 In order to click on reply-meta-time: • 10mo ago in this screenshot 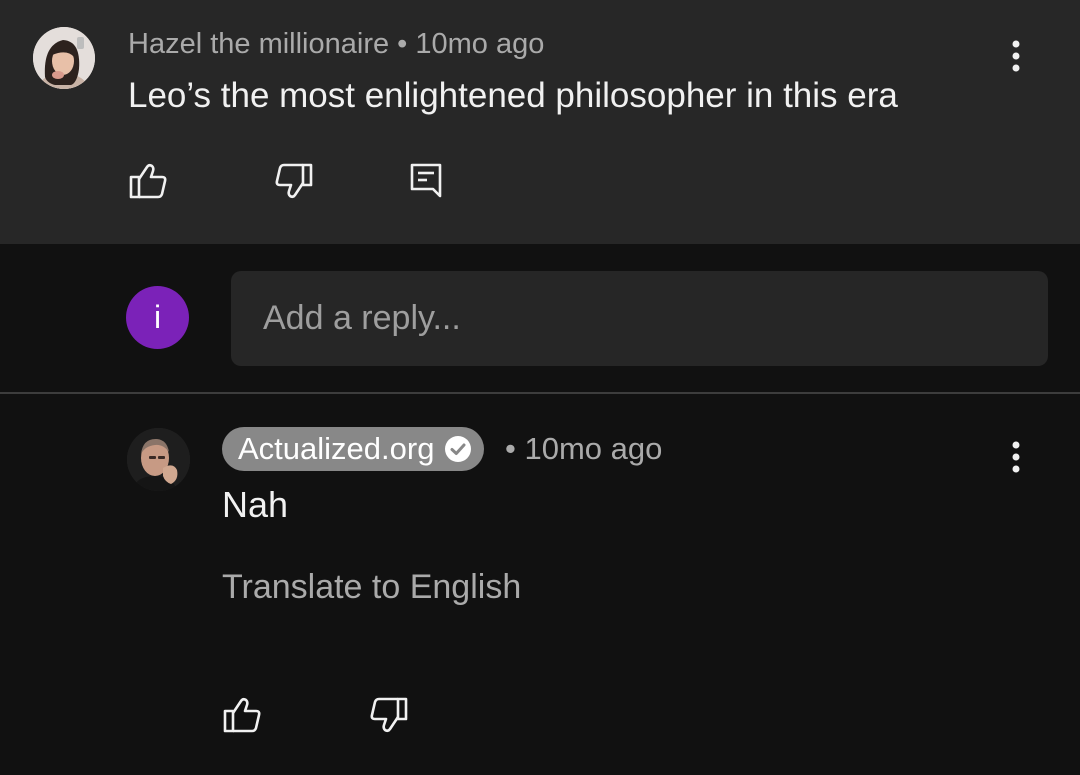, I will do `click(584, 448)`.